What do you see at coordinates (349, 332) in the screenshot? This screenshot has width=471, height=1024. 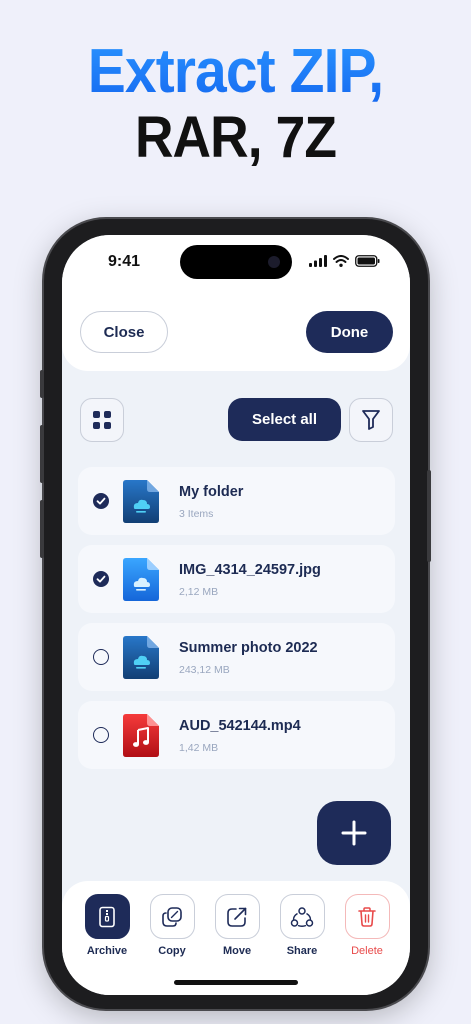 I see `done-button: Done` at bounding box center [349, 332].